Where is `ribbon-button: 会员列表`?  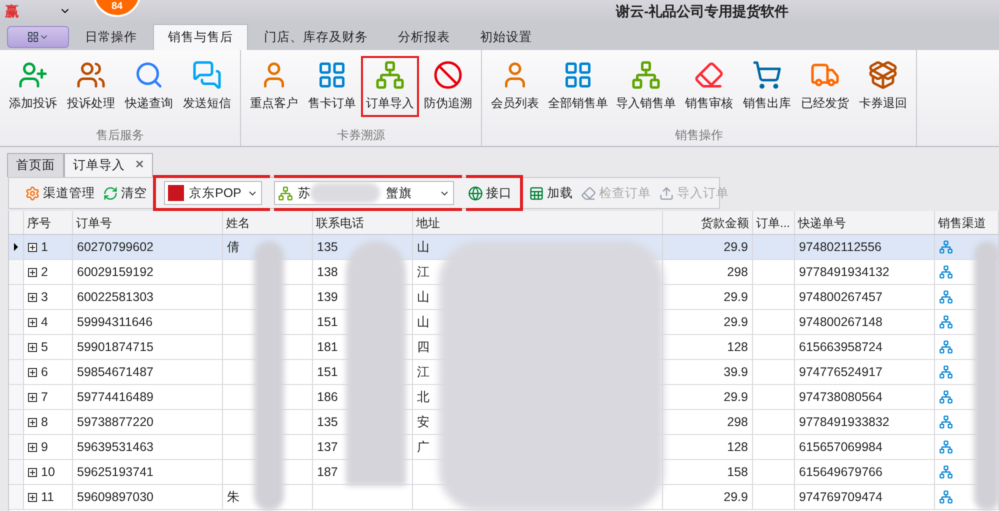
ribbon-button: 会员列表 is located at coordinates (515, 86).